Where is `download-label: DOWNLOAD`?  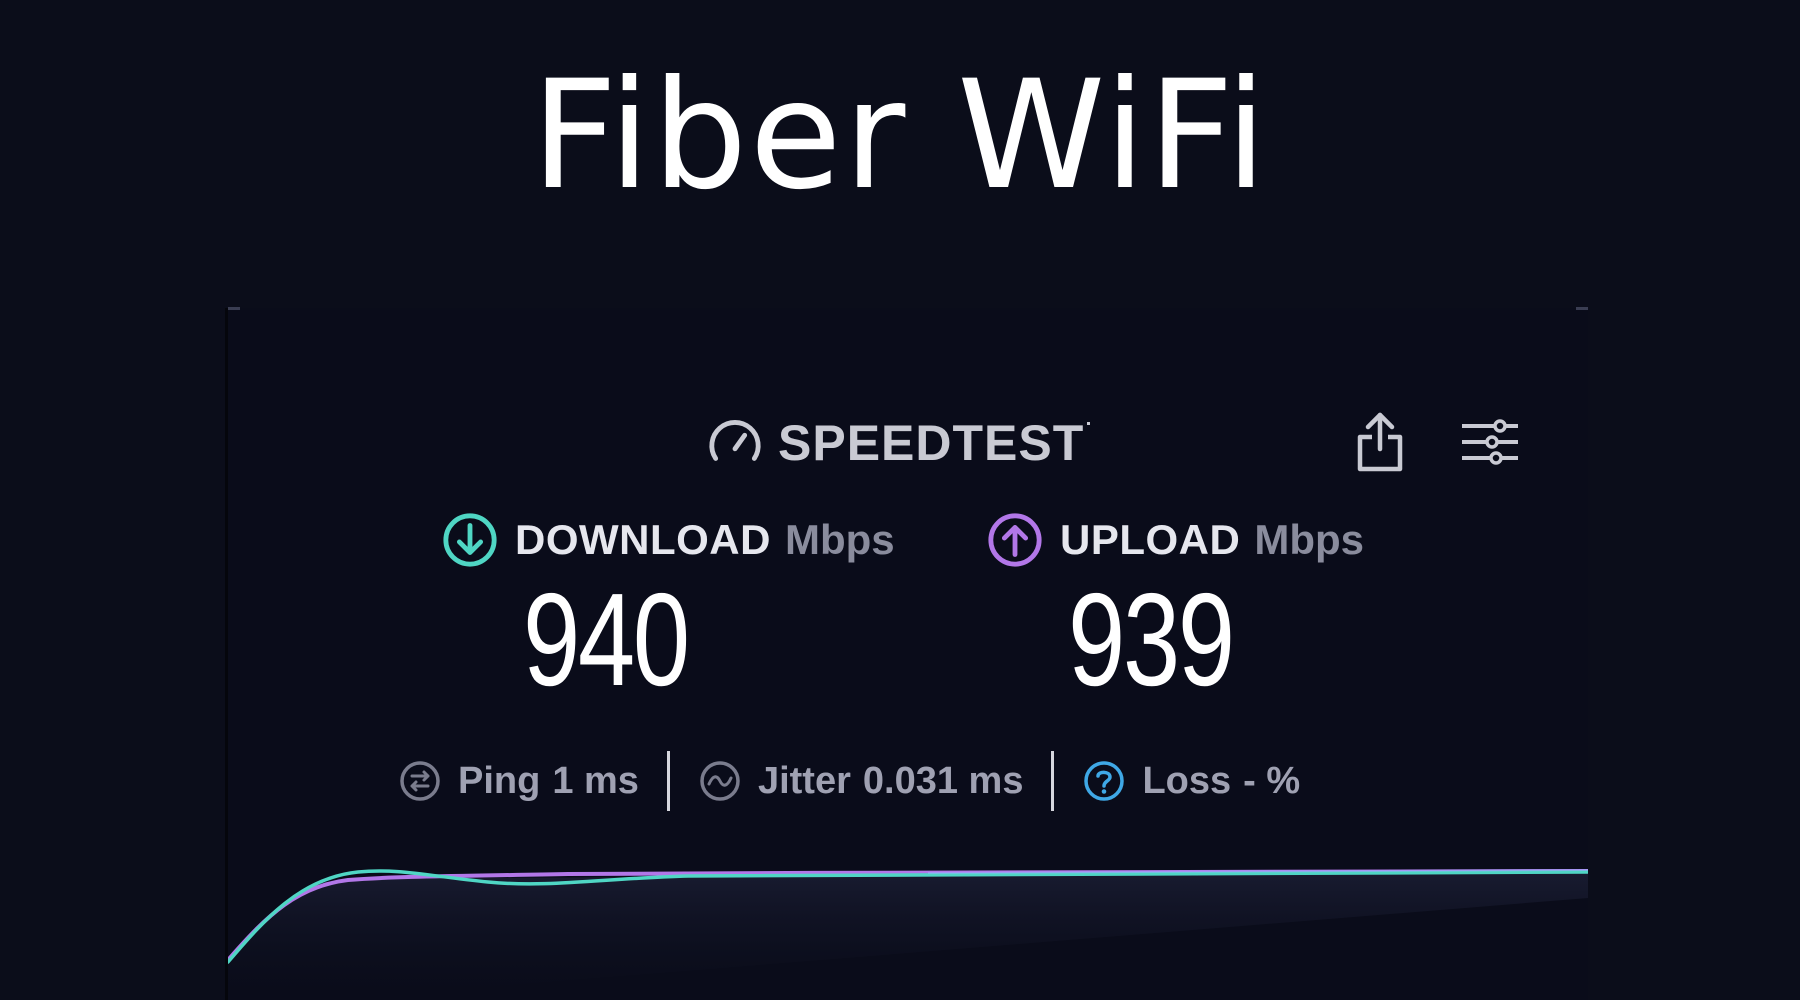 download-label: DOWNLOAD is located at coordinates (643, 539).